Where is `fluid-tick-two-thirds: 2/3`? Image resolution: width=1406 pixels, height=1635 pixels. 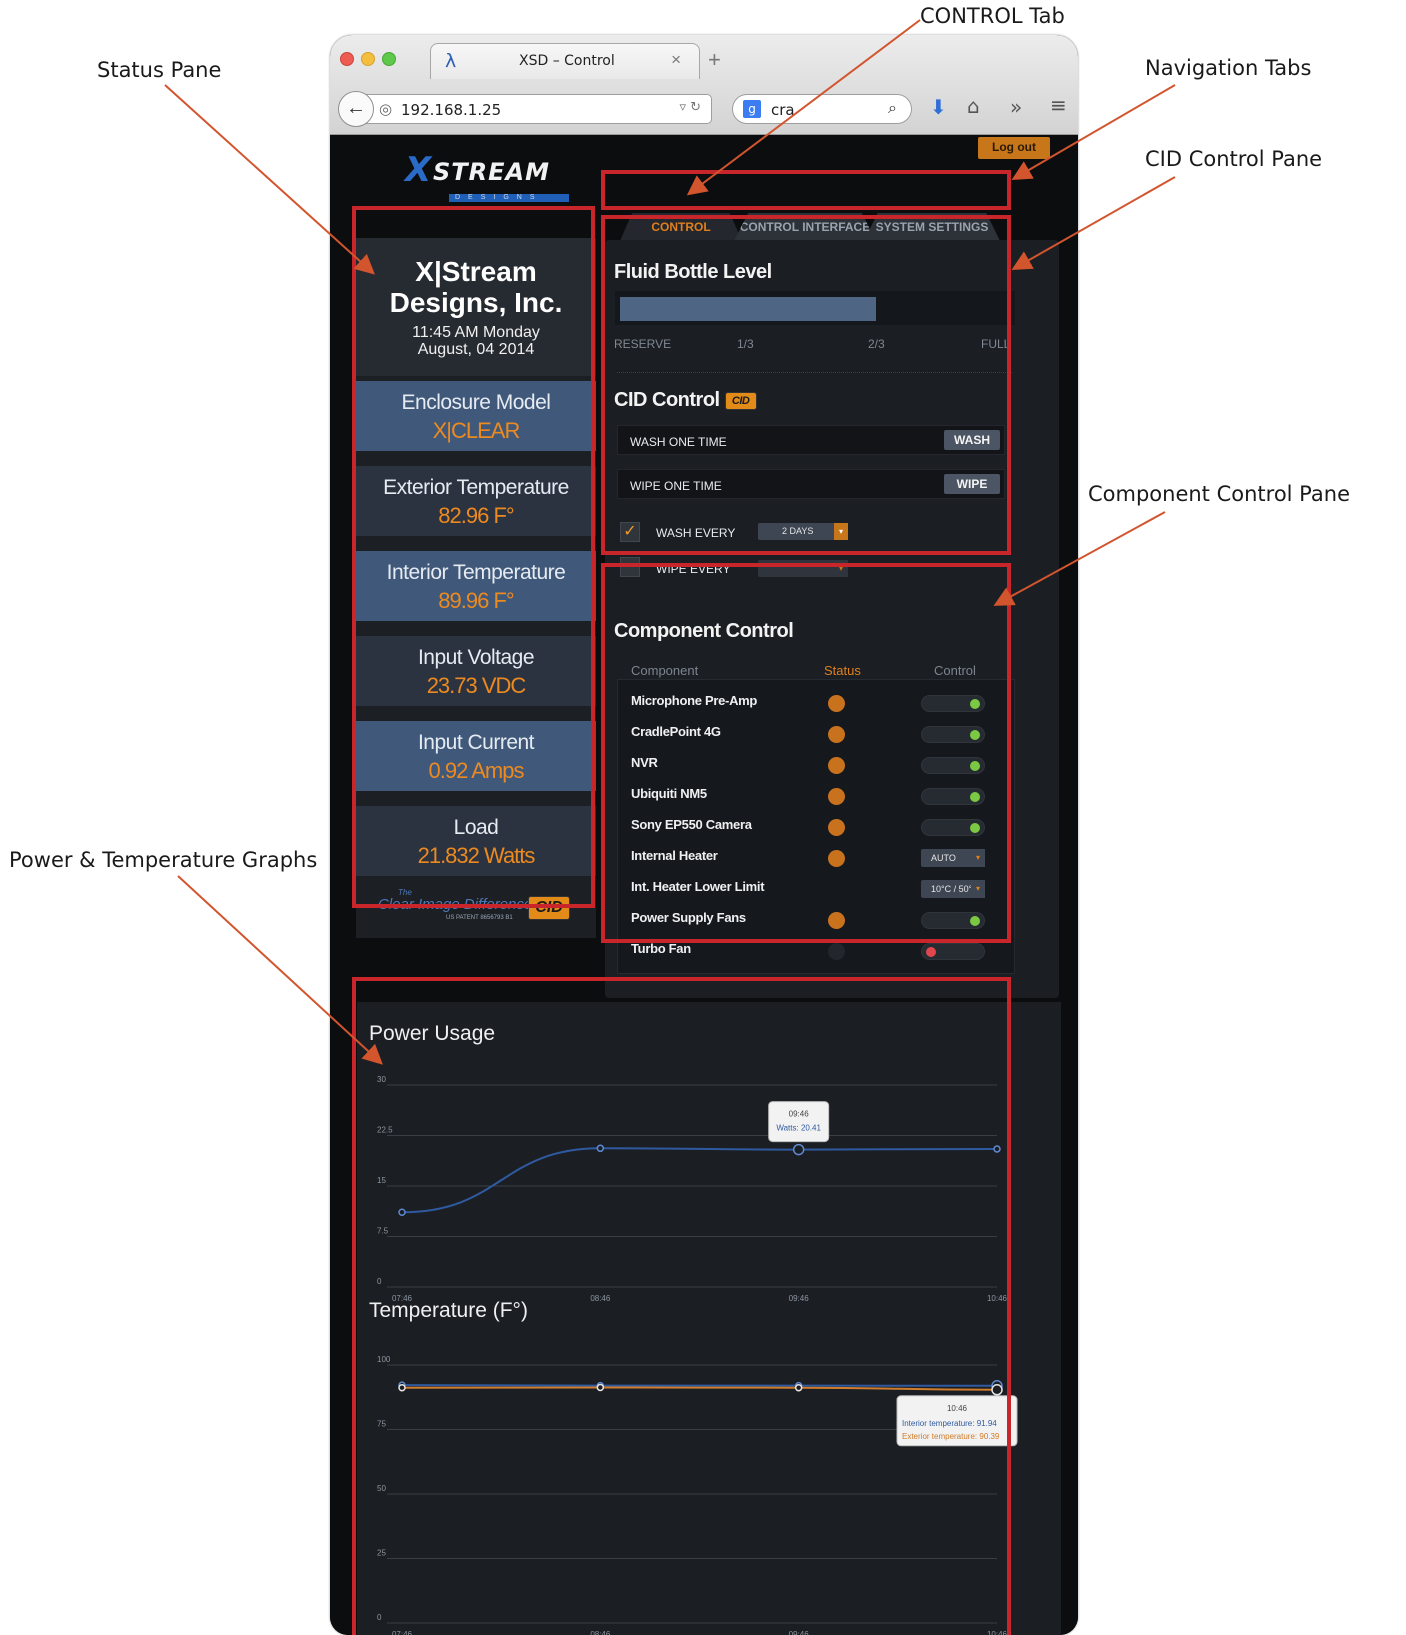
fluid-tick-two-thirds: 2/3 is located at coordinates (876, 344).